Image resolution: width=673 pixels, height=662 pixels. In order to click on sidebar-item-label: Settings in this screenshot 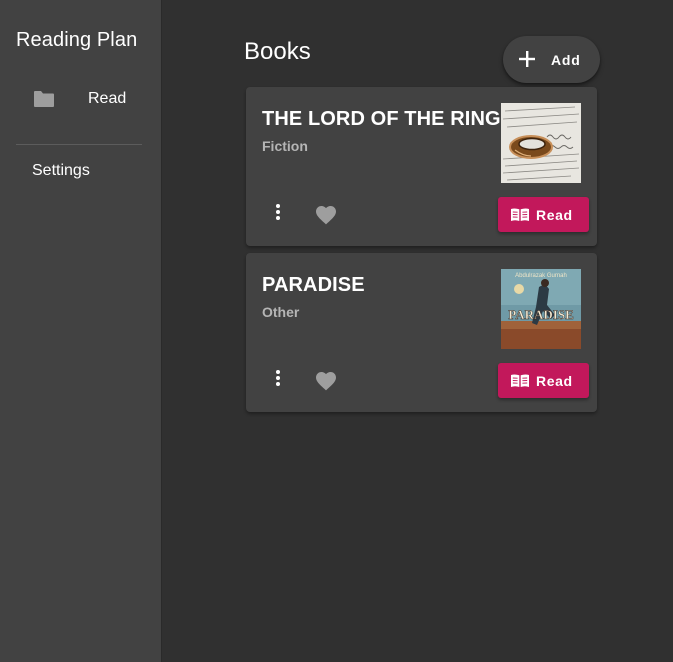, I will do `click(61, 170)`.